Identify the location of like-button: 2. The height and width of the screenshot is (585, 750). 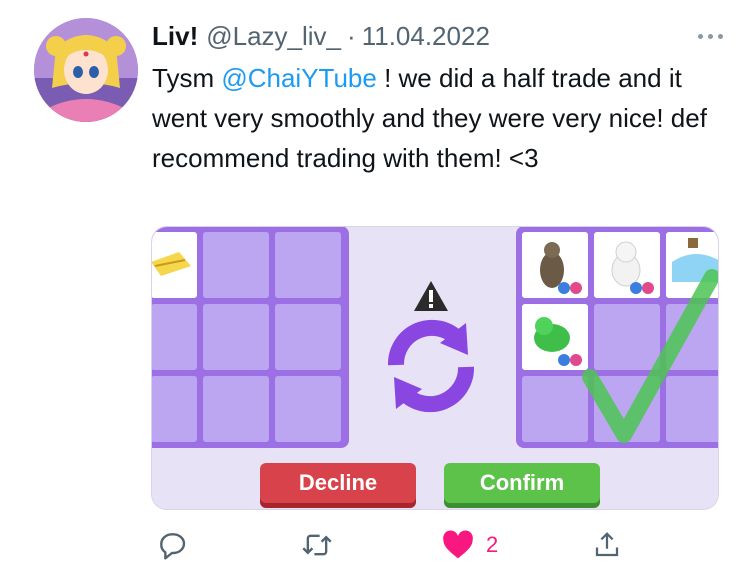
(470, 545).